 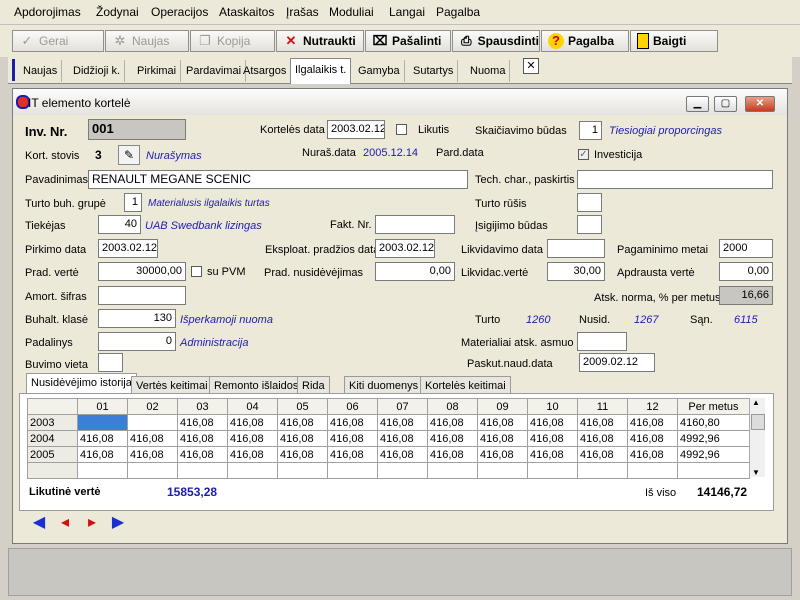 What do you see at coordinates (590, 130) in the screenshot?
I see `skaic-code-field: 1` at bounding box center [590, 130].